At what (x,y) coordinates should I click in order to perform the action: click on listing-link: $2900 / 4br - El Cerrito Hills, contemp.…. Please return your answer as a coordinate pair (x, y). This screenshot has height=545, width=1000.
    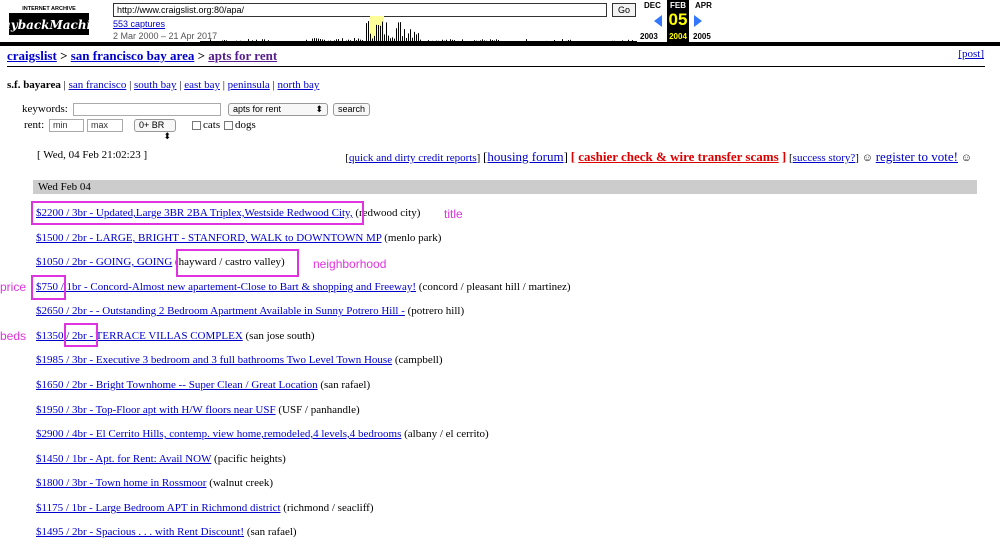
    Looking at the image, I should click on (218, 434).